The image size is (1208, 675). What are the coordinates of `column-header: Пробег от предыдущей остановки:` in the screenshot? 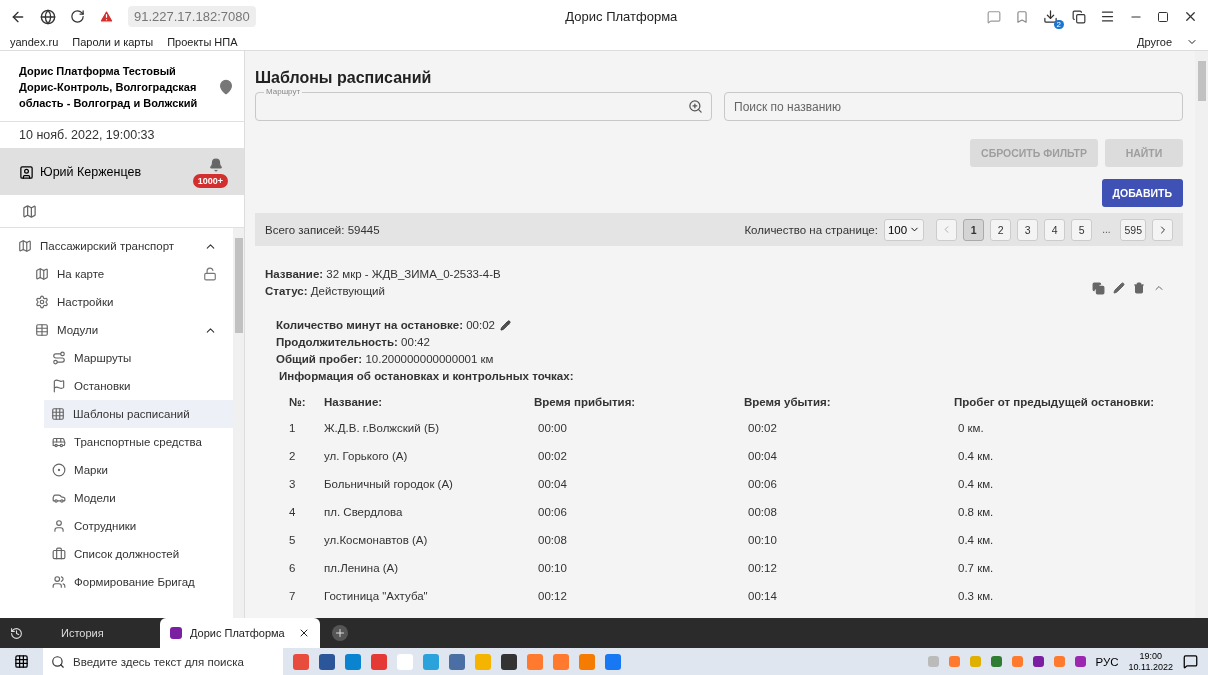 It's located at (1055, 403).